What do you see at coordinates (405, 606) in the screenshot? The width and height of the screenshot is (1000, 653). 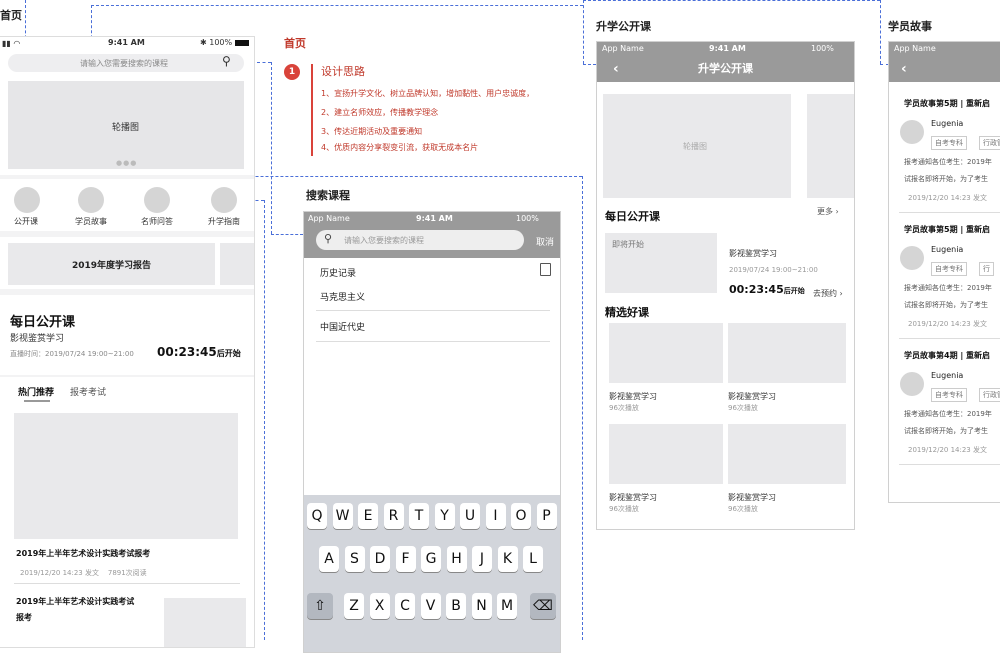 I see `key-c: C` at bounding box center [405, 606].